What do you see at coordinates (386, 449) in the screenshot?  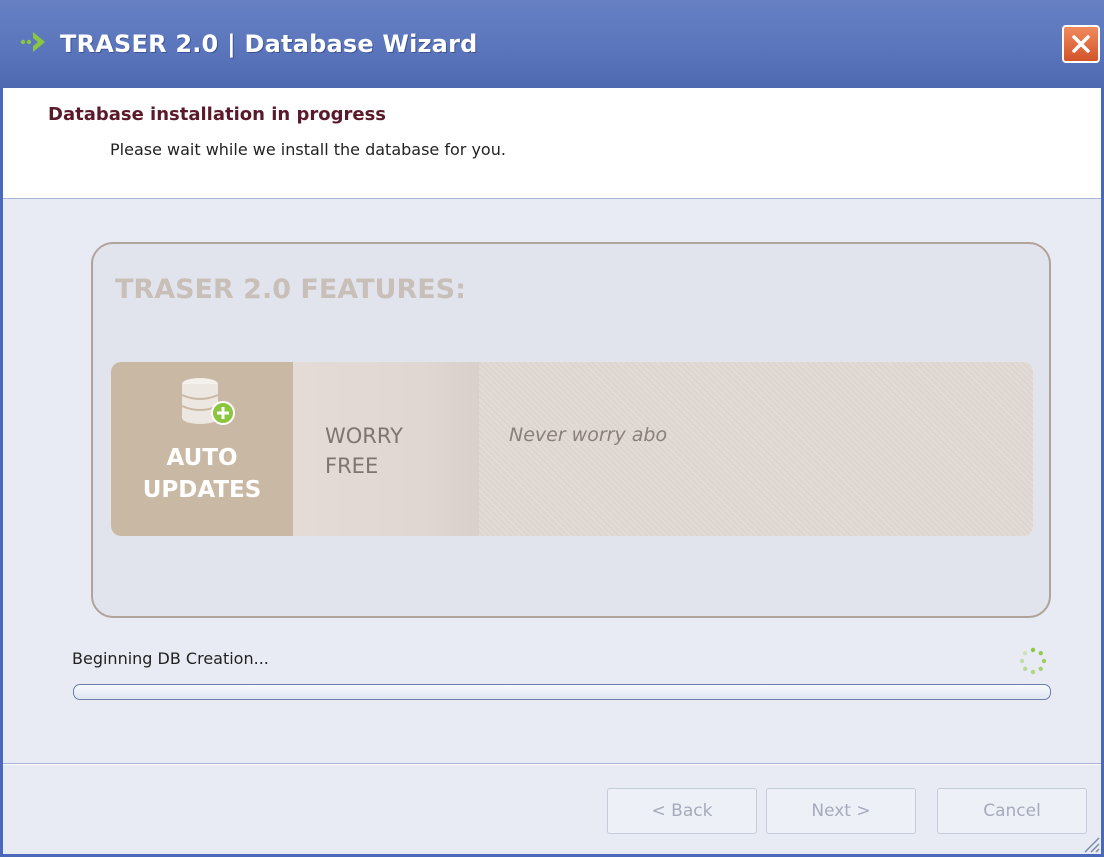 I see `feature-name-box: WORRY FREE` at bounding box center [386, 449].